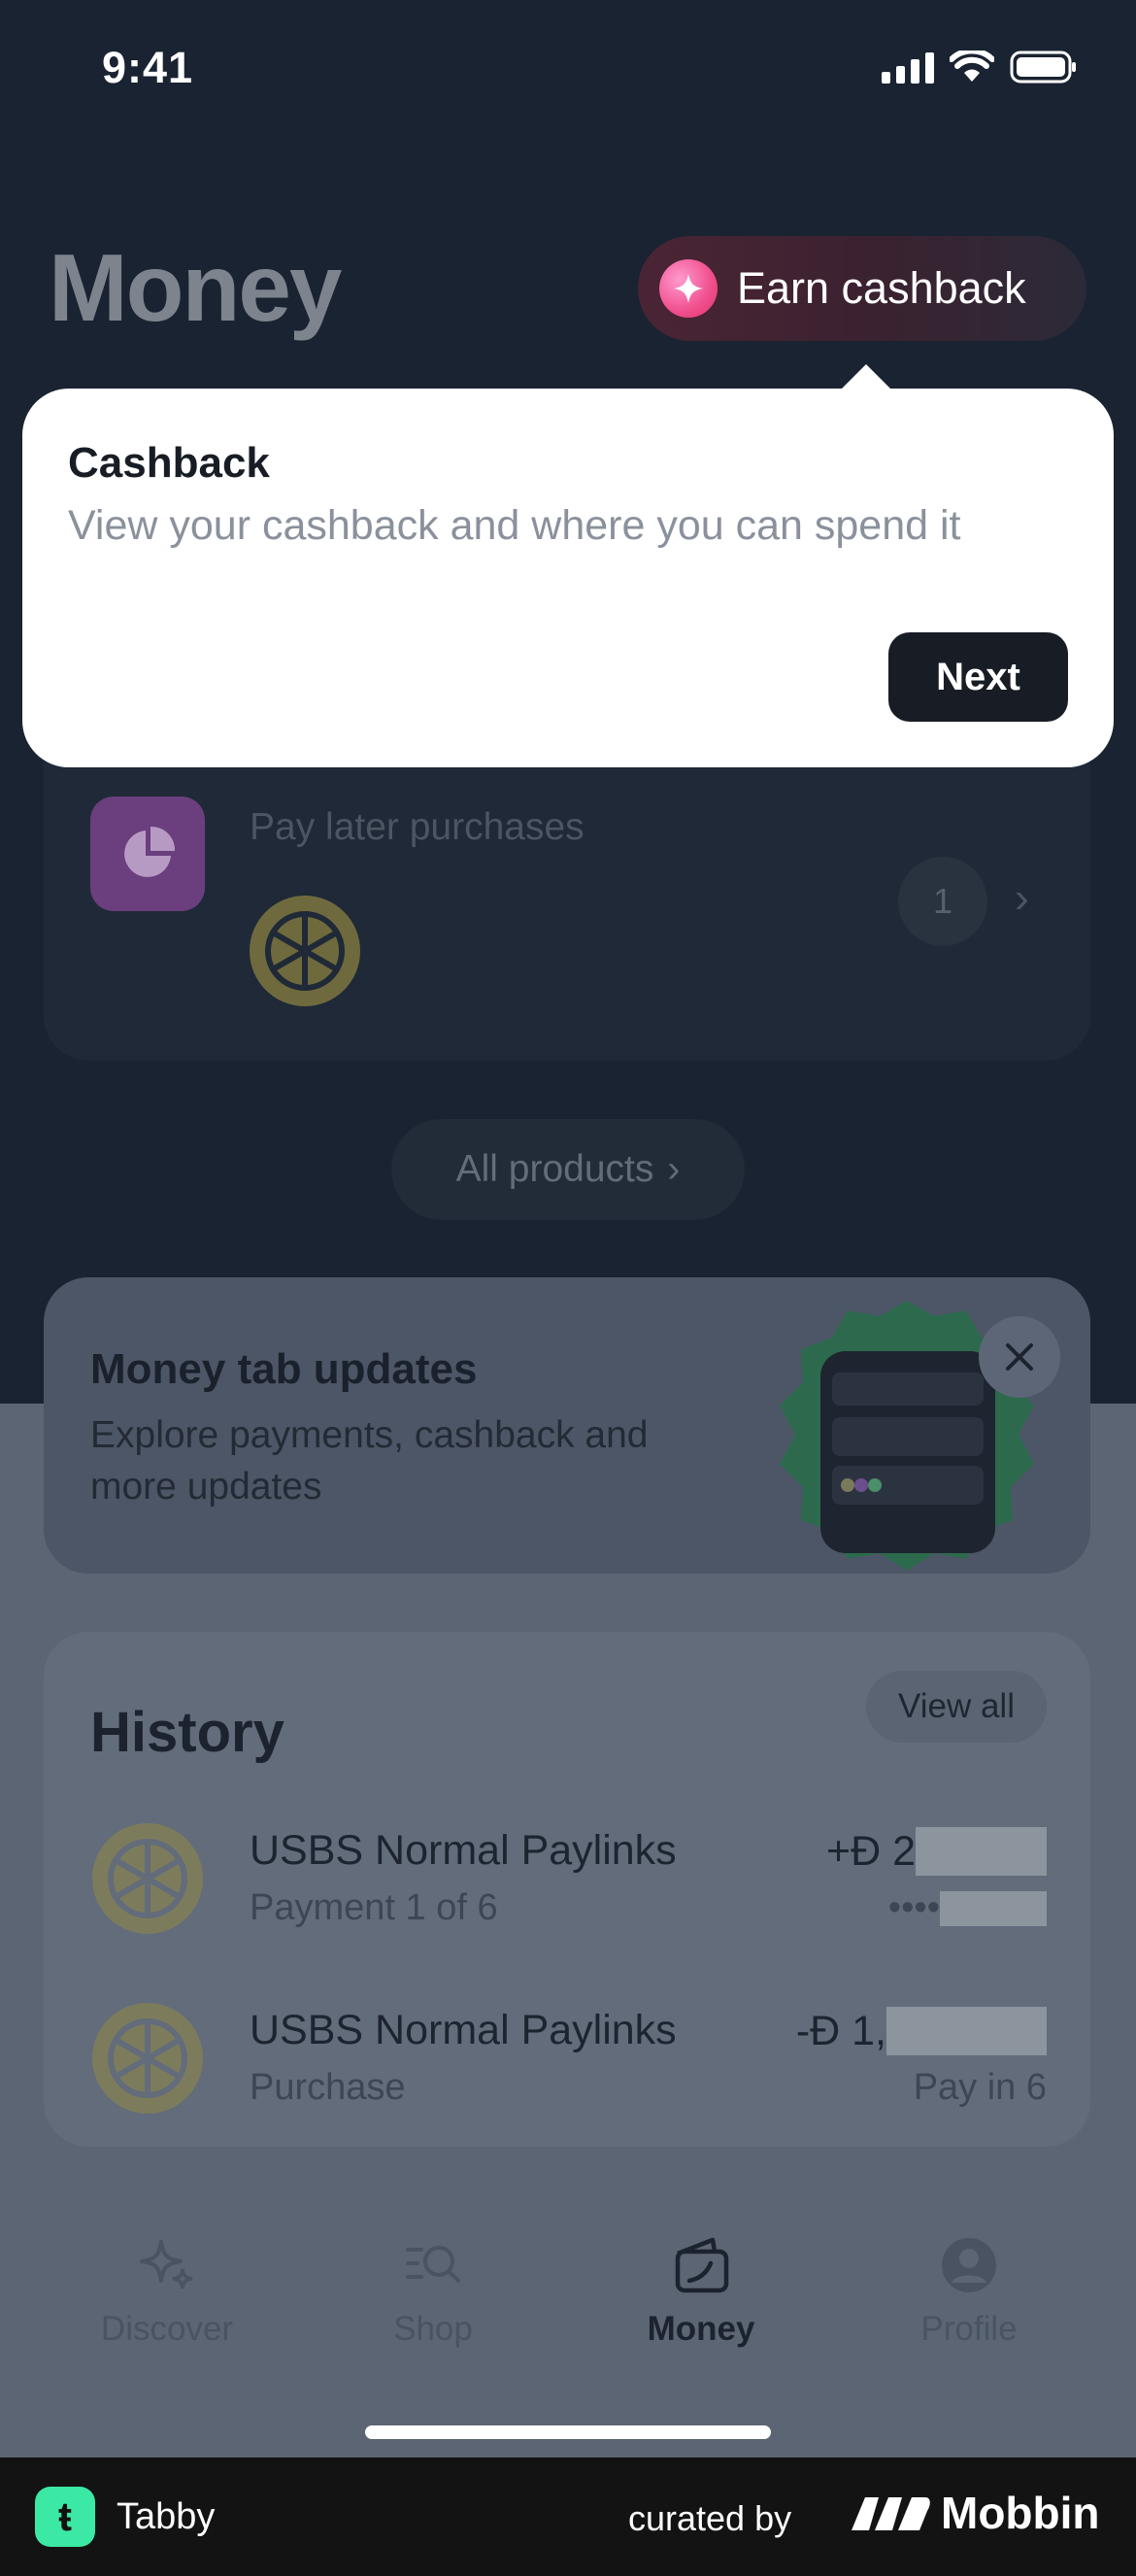 This screenshot has height=2576, width=1136. What do you see at coordinates (167, 2291) in the screenshot?
I see `tab-discover: Discover` at bounding box center [167, 2291].